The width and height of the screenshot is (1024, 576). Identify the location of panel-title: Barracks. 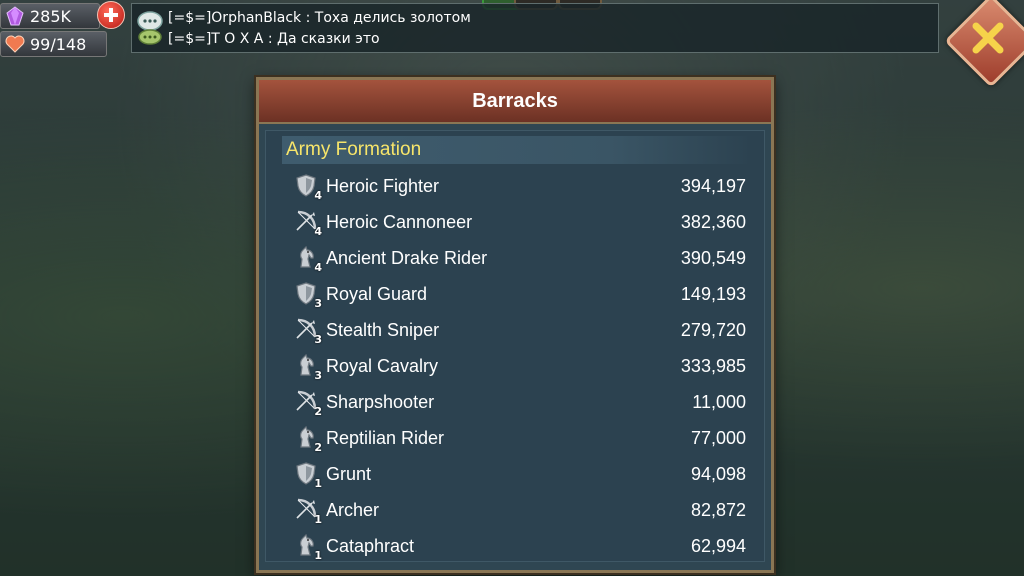
(515, 100).